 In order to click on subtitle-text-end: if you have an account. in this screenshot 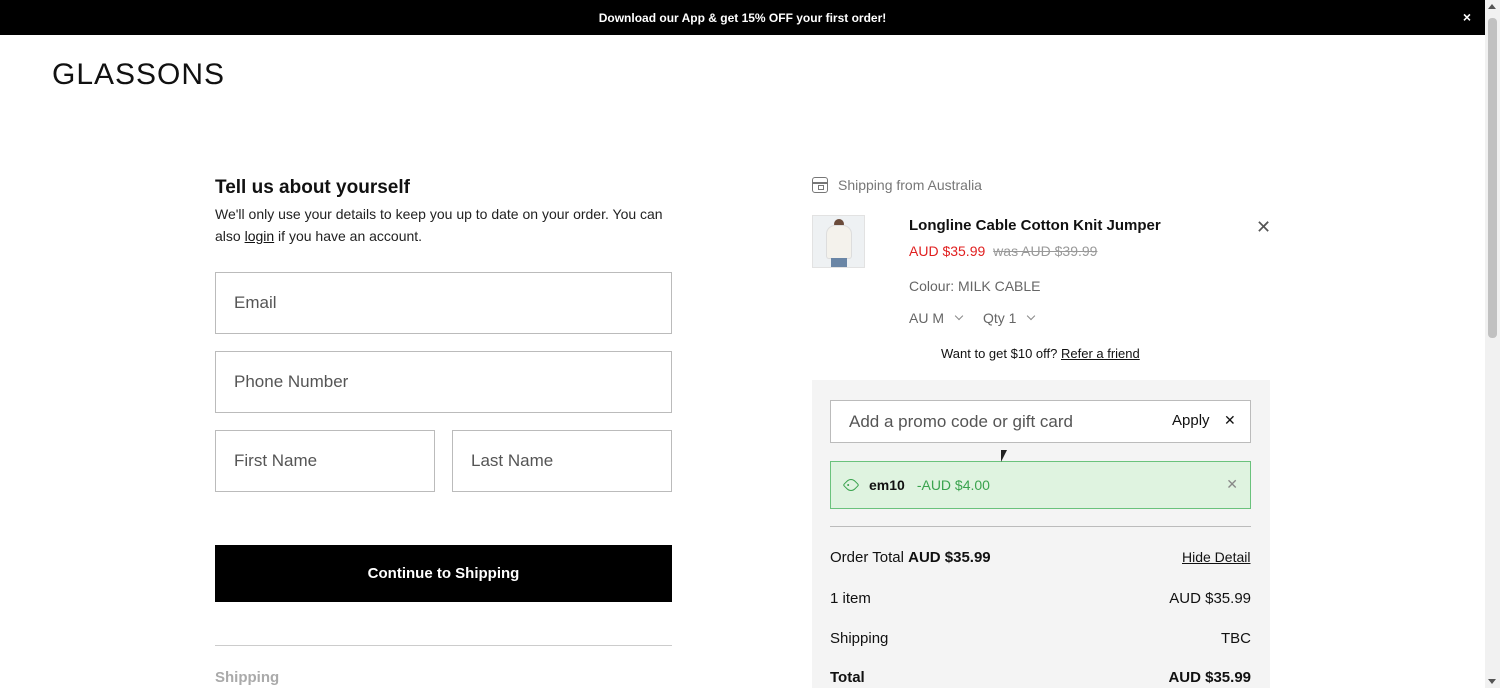, I will do `click(348, 236)`.